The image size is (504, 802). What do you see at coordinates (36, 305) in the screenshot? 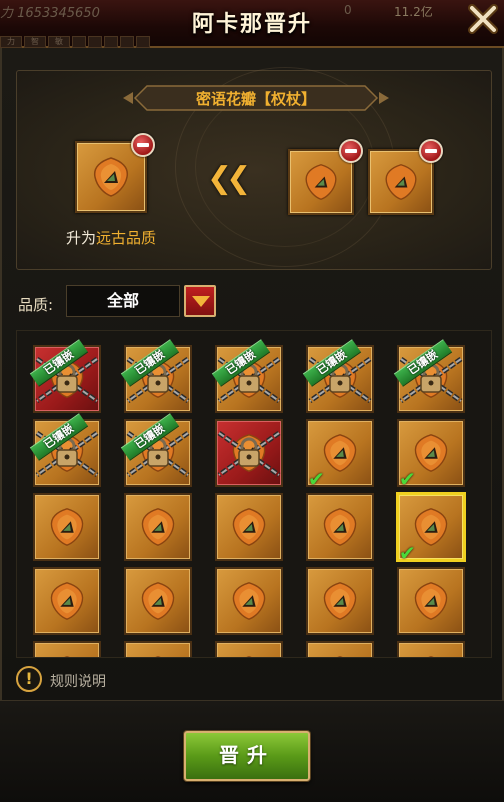
I see `quality-filter-label: 品质:` at bounding box center [36, 305].